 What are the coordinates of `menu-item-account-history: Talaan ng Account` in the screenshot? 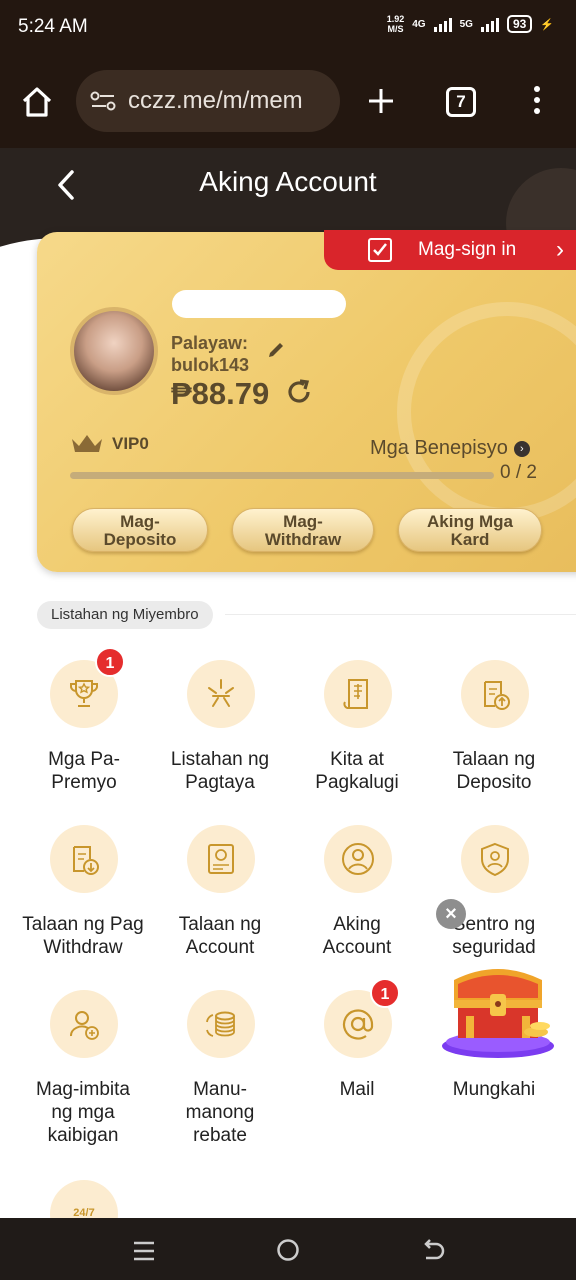 It's located at (220, 936).